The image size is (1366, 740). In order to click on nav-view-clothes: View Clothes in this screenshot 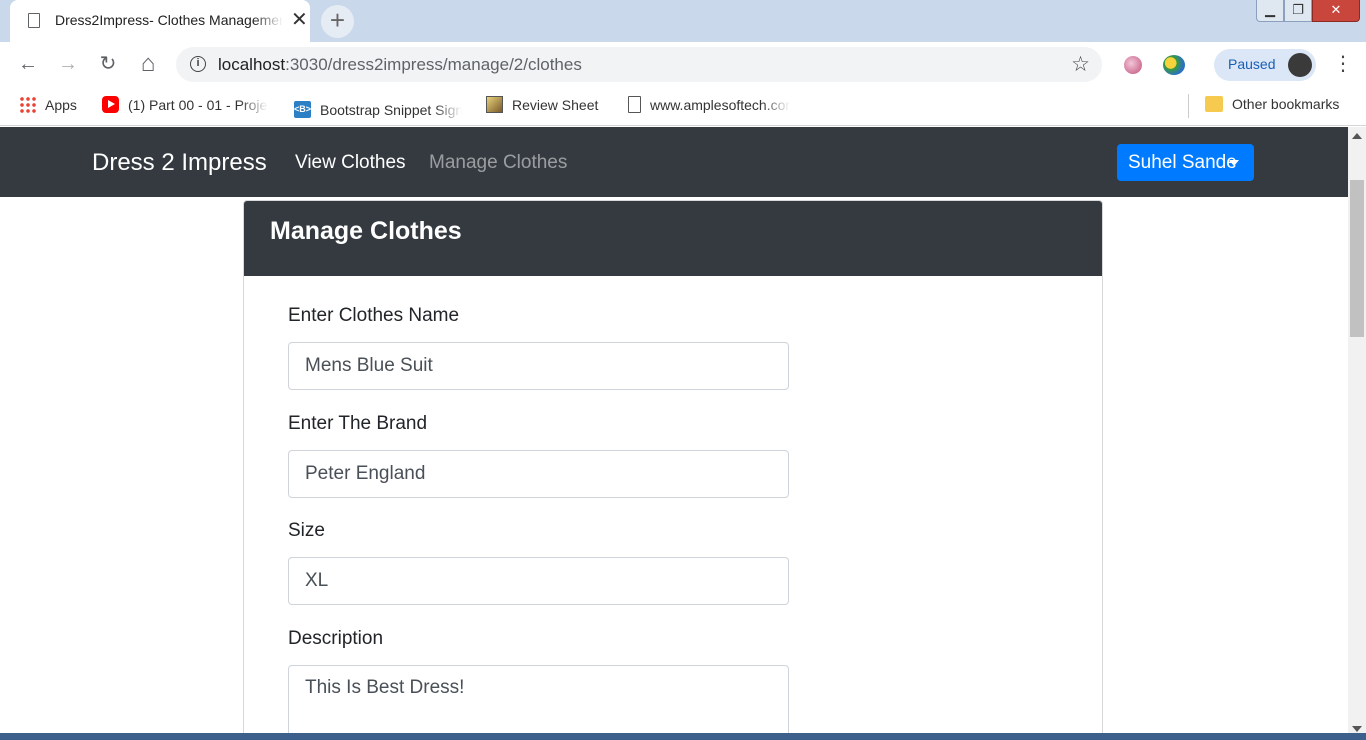, I will do `click(350, 163)`.